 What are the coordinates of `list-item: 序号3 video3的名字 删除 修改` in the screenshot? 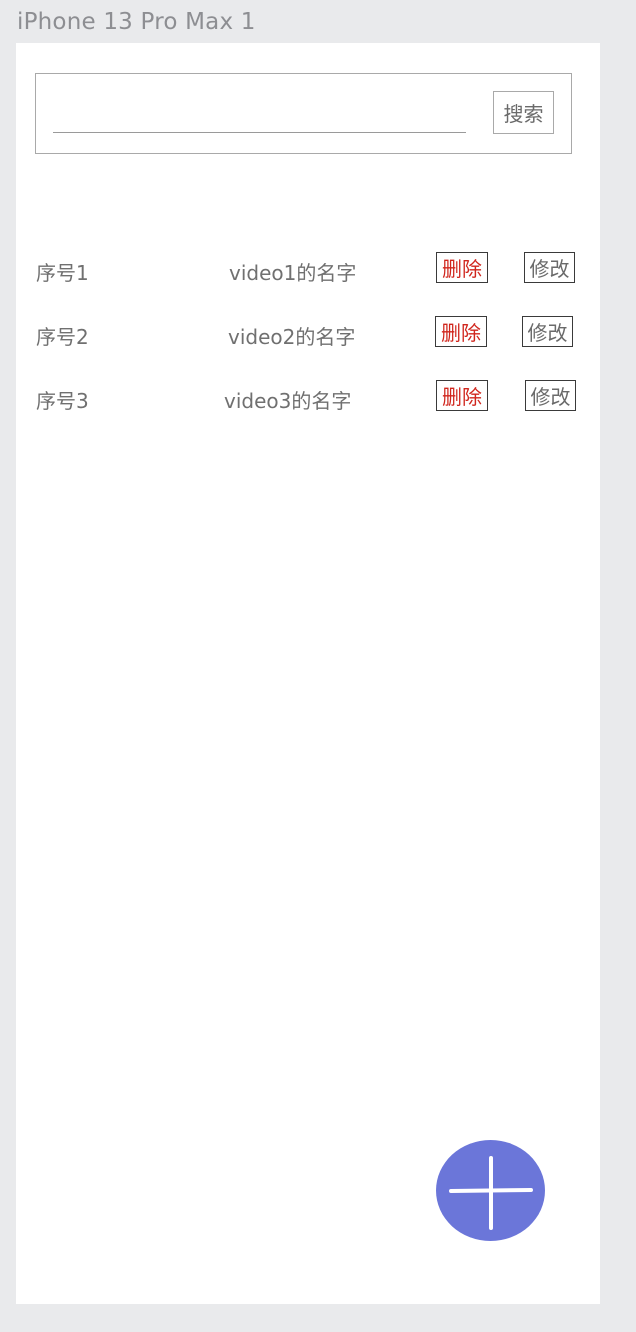 It's located at (308, 397).